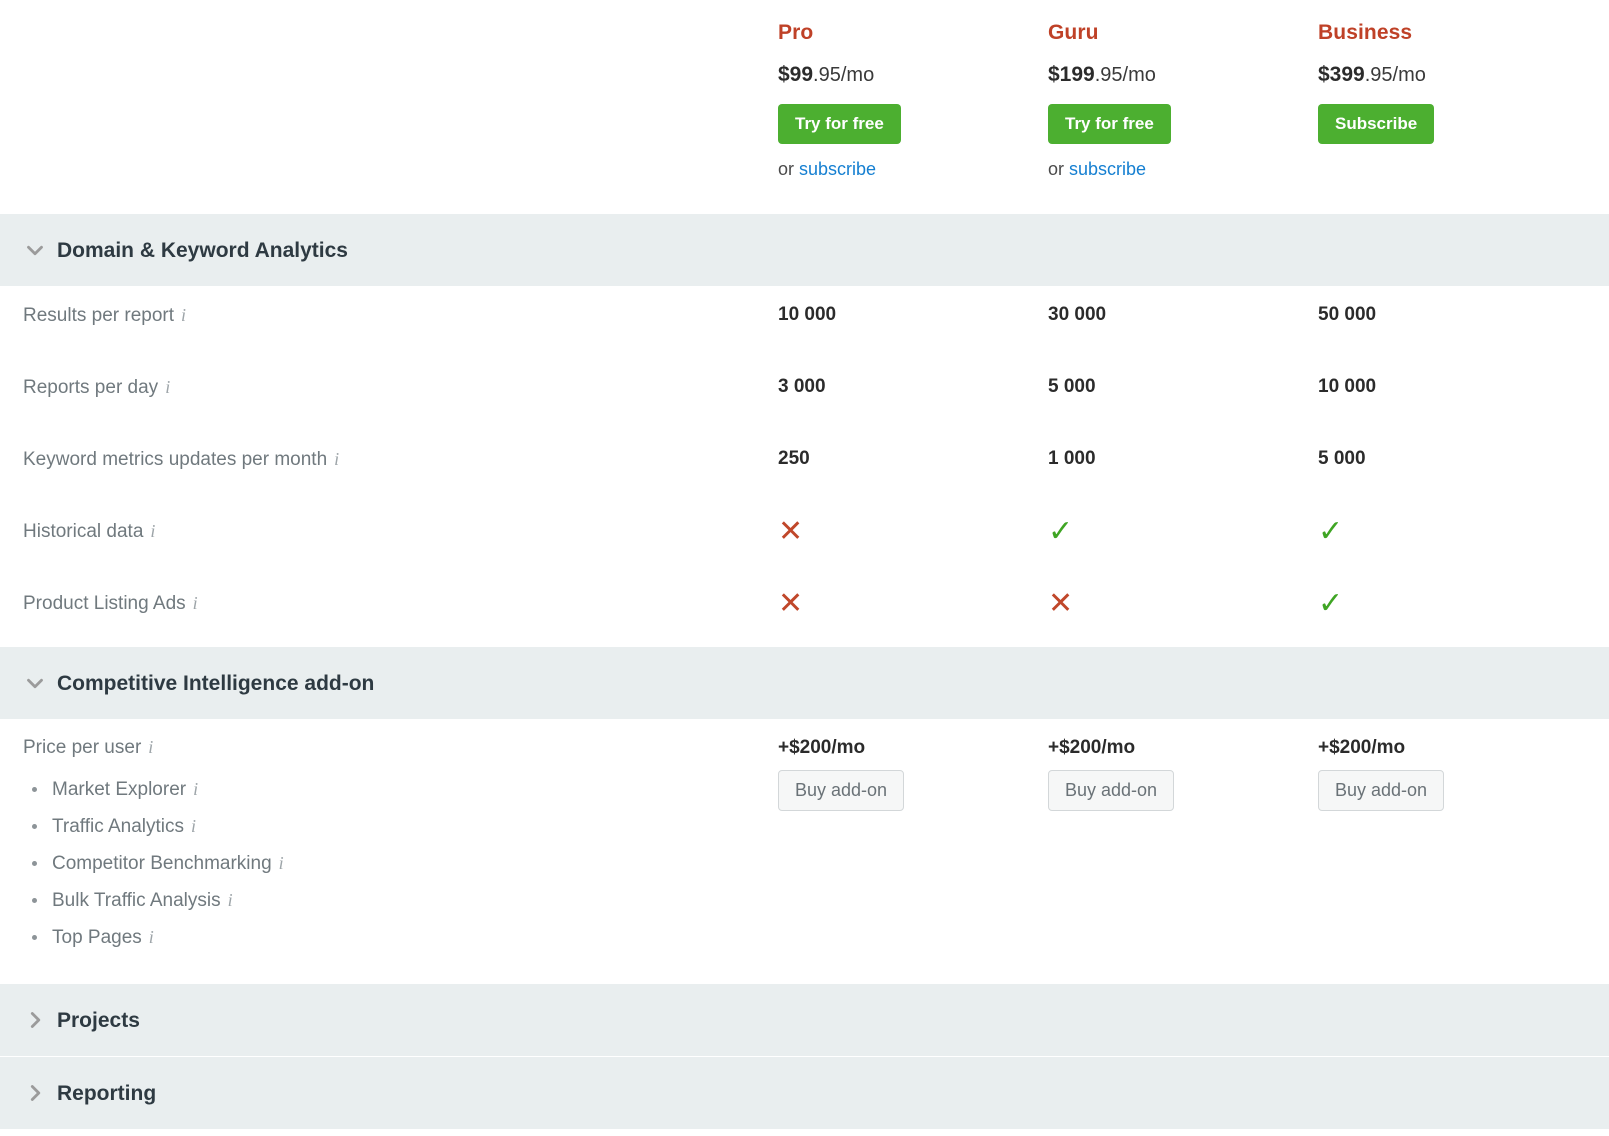  Describe the element at coordinates (1178, 169) in the screenshot. I see `subscribe-line-guru: or subscribe` at that location.